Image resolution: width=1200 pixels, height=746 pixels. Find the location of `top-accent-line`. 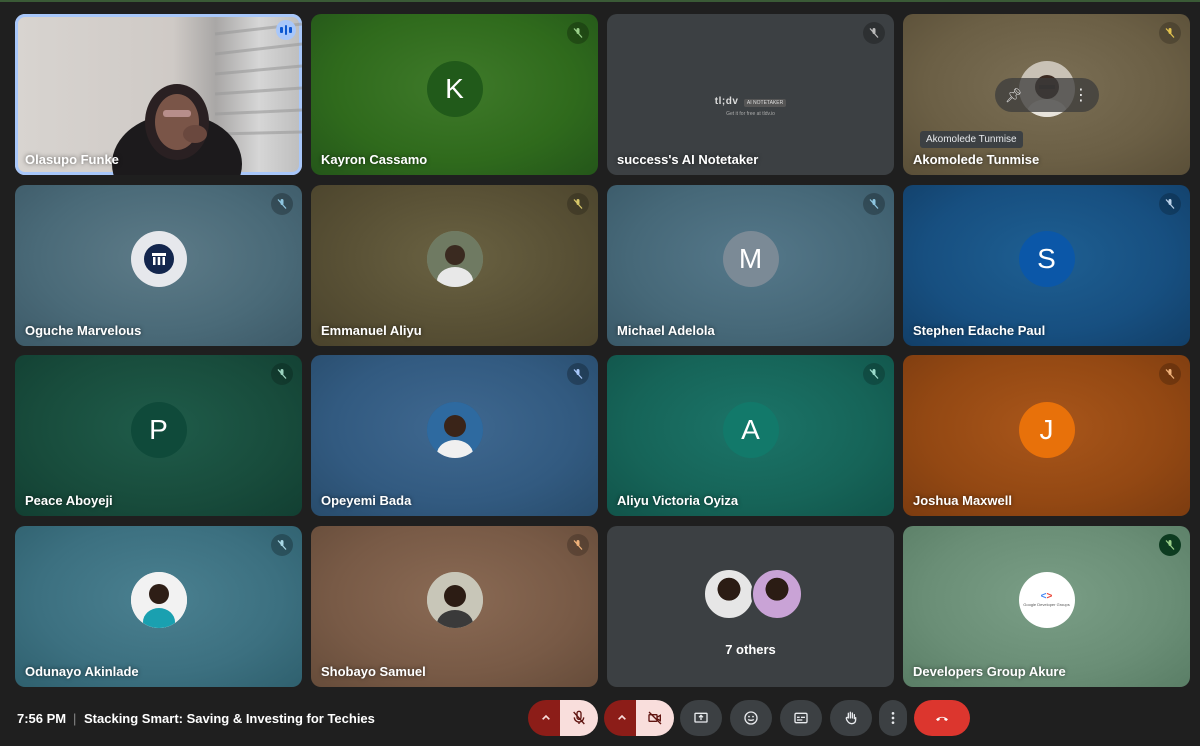

top-accent-line is located at coordinates (600, 1).